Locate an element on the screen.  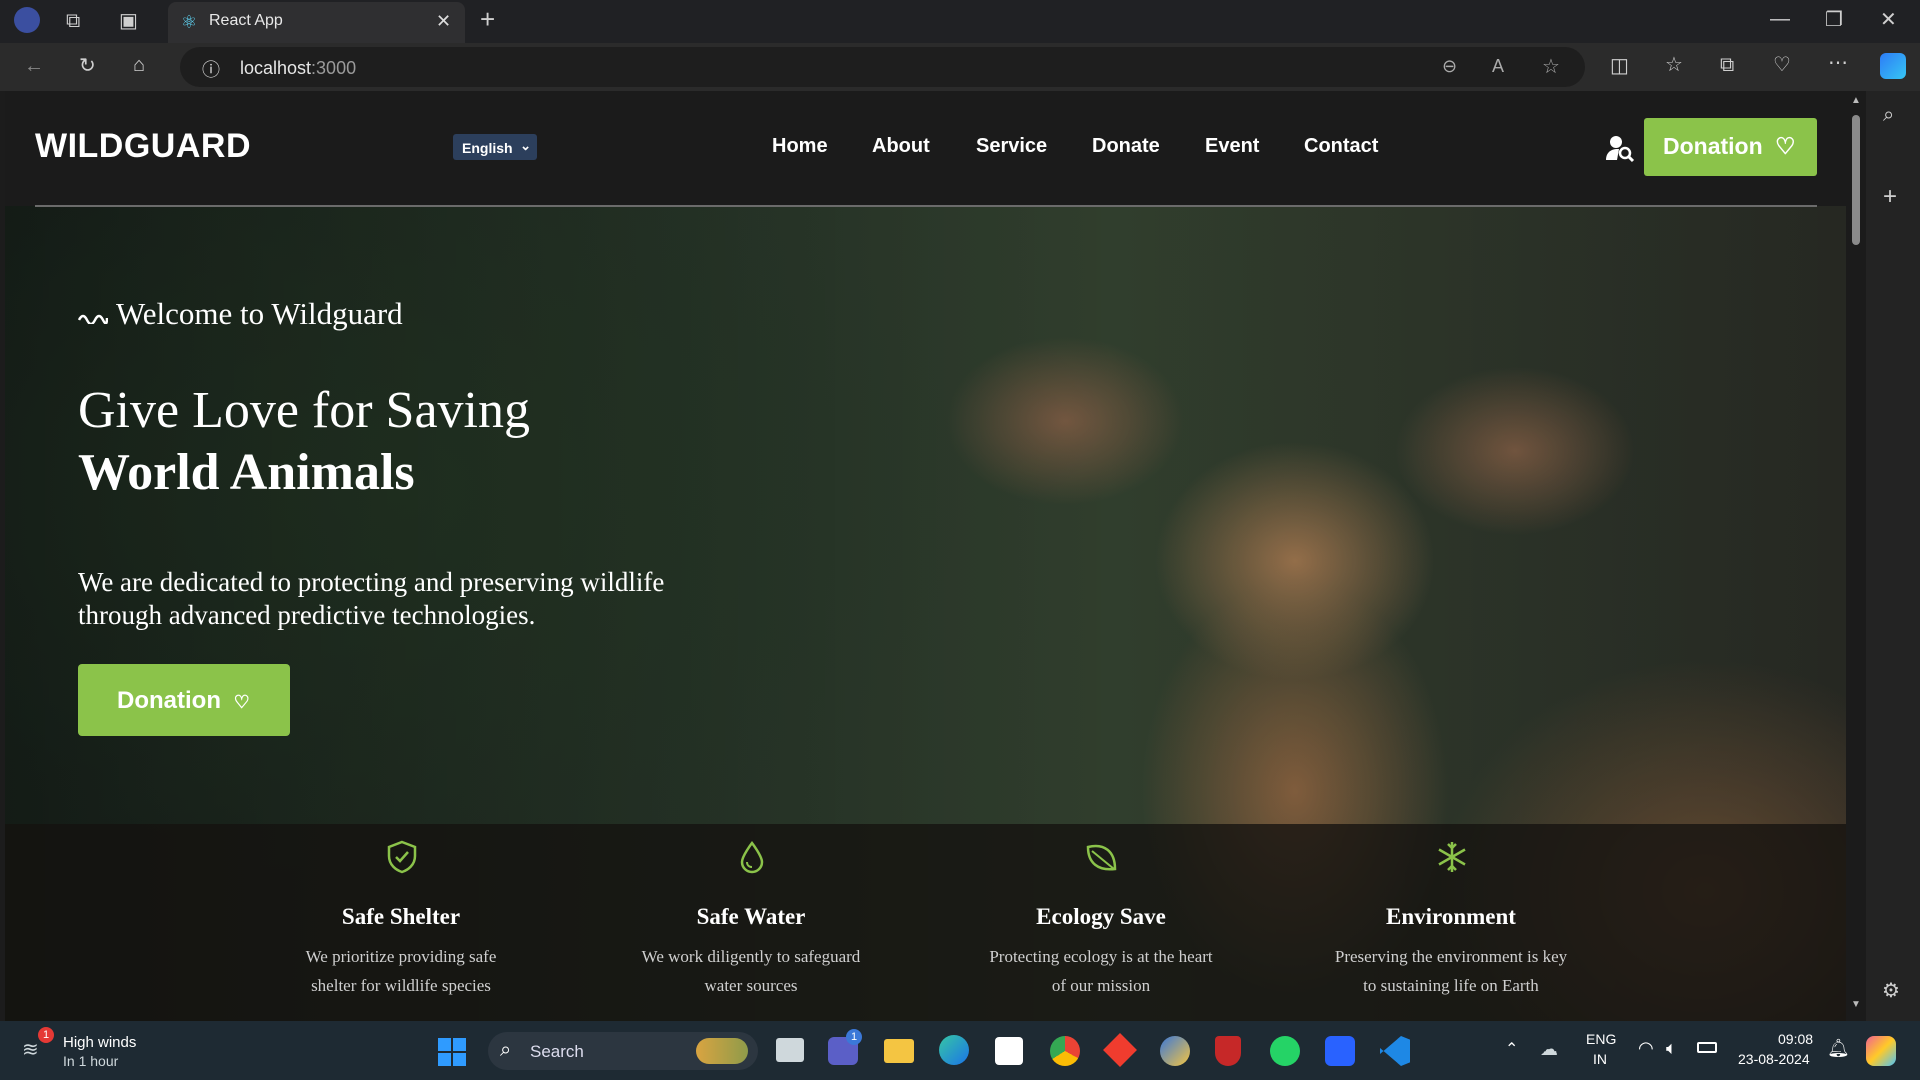
task-view-icon is located at coordinates (790, 1050).